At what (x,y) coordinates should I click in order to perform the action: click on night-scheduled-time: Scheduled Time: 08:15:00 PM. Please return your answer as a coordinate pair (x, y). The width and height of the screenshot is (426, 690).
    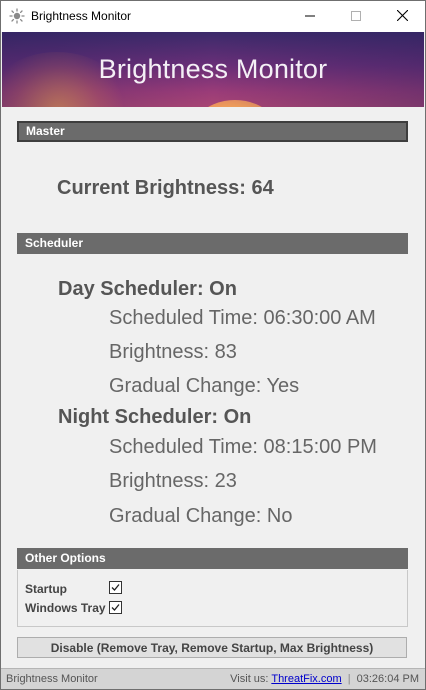
    Looking at the image, I should click on (243, 447).